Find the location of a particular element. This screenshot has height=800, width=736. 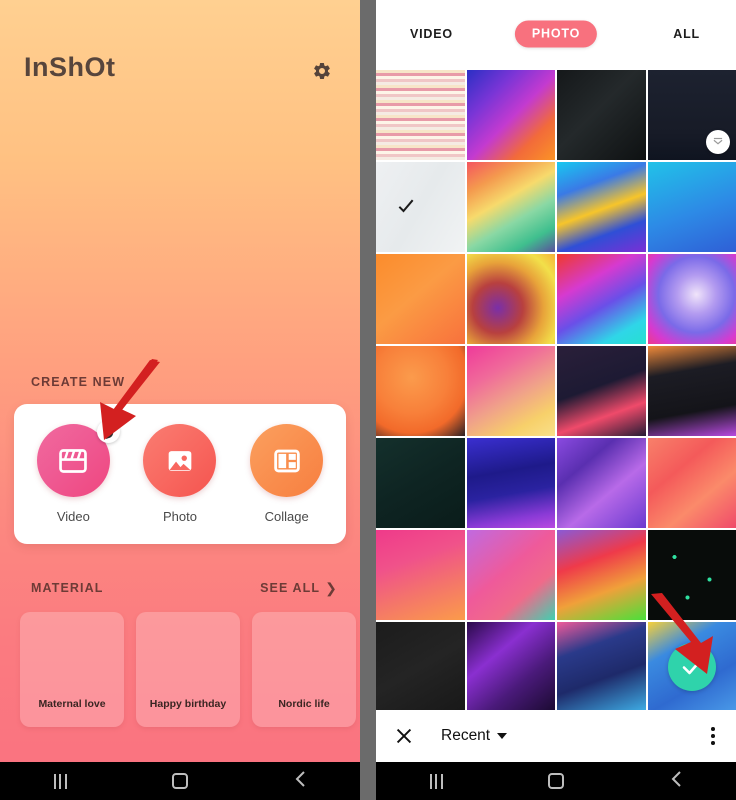

create-new-card: Video Photo Collage is located at coordinates (180, 474).